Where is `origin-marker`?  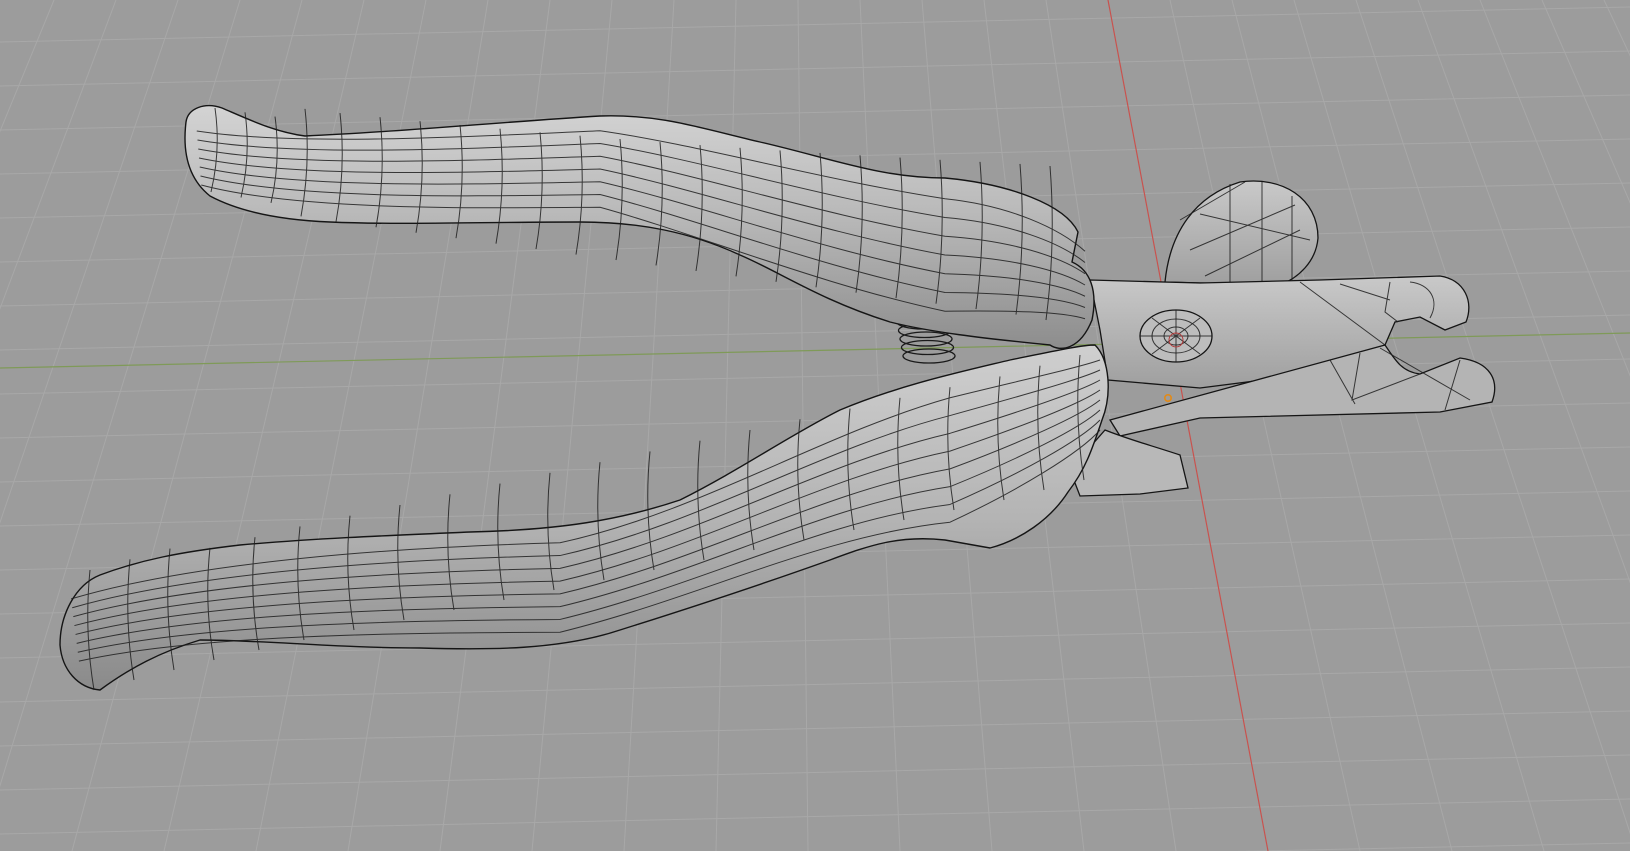
origin-marker is located at coordinates (1168, 397).